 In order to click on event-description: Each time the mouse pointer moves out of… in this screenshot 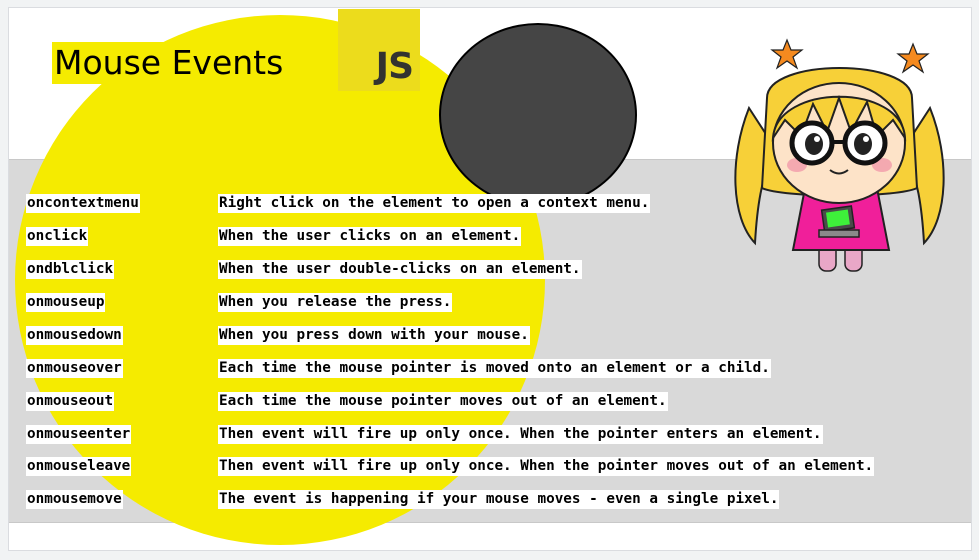, I will do `click(443, 401)`.